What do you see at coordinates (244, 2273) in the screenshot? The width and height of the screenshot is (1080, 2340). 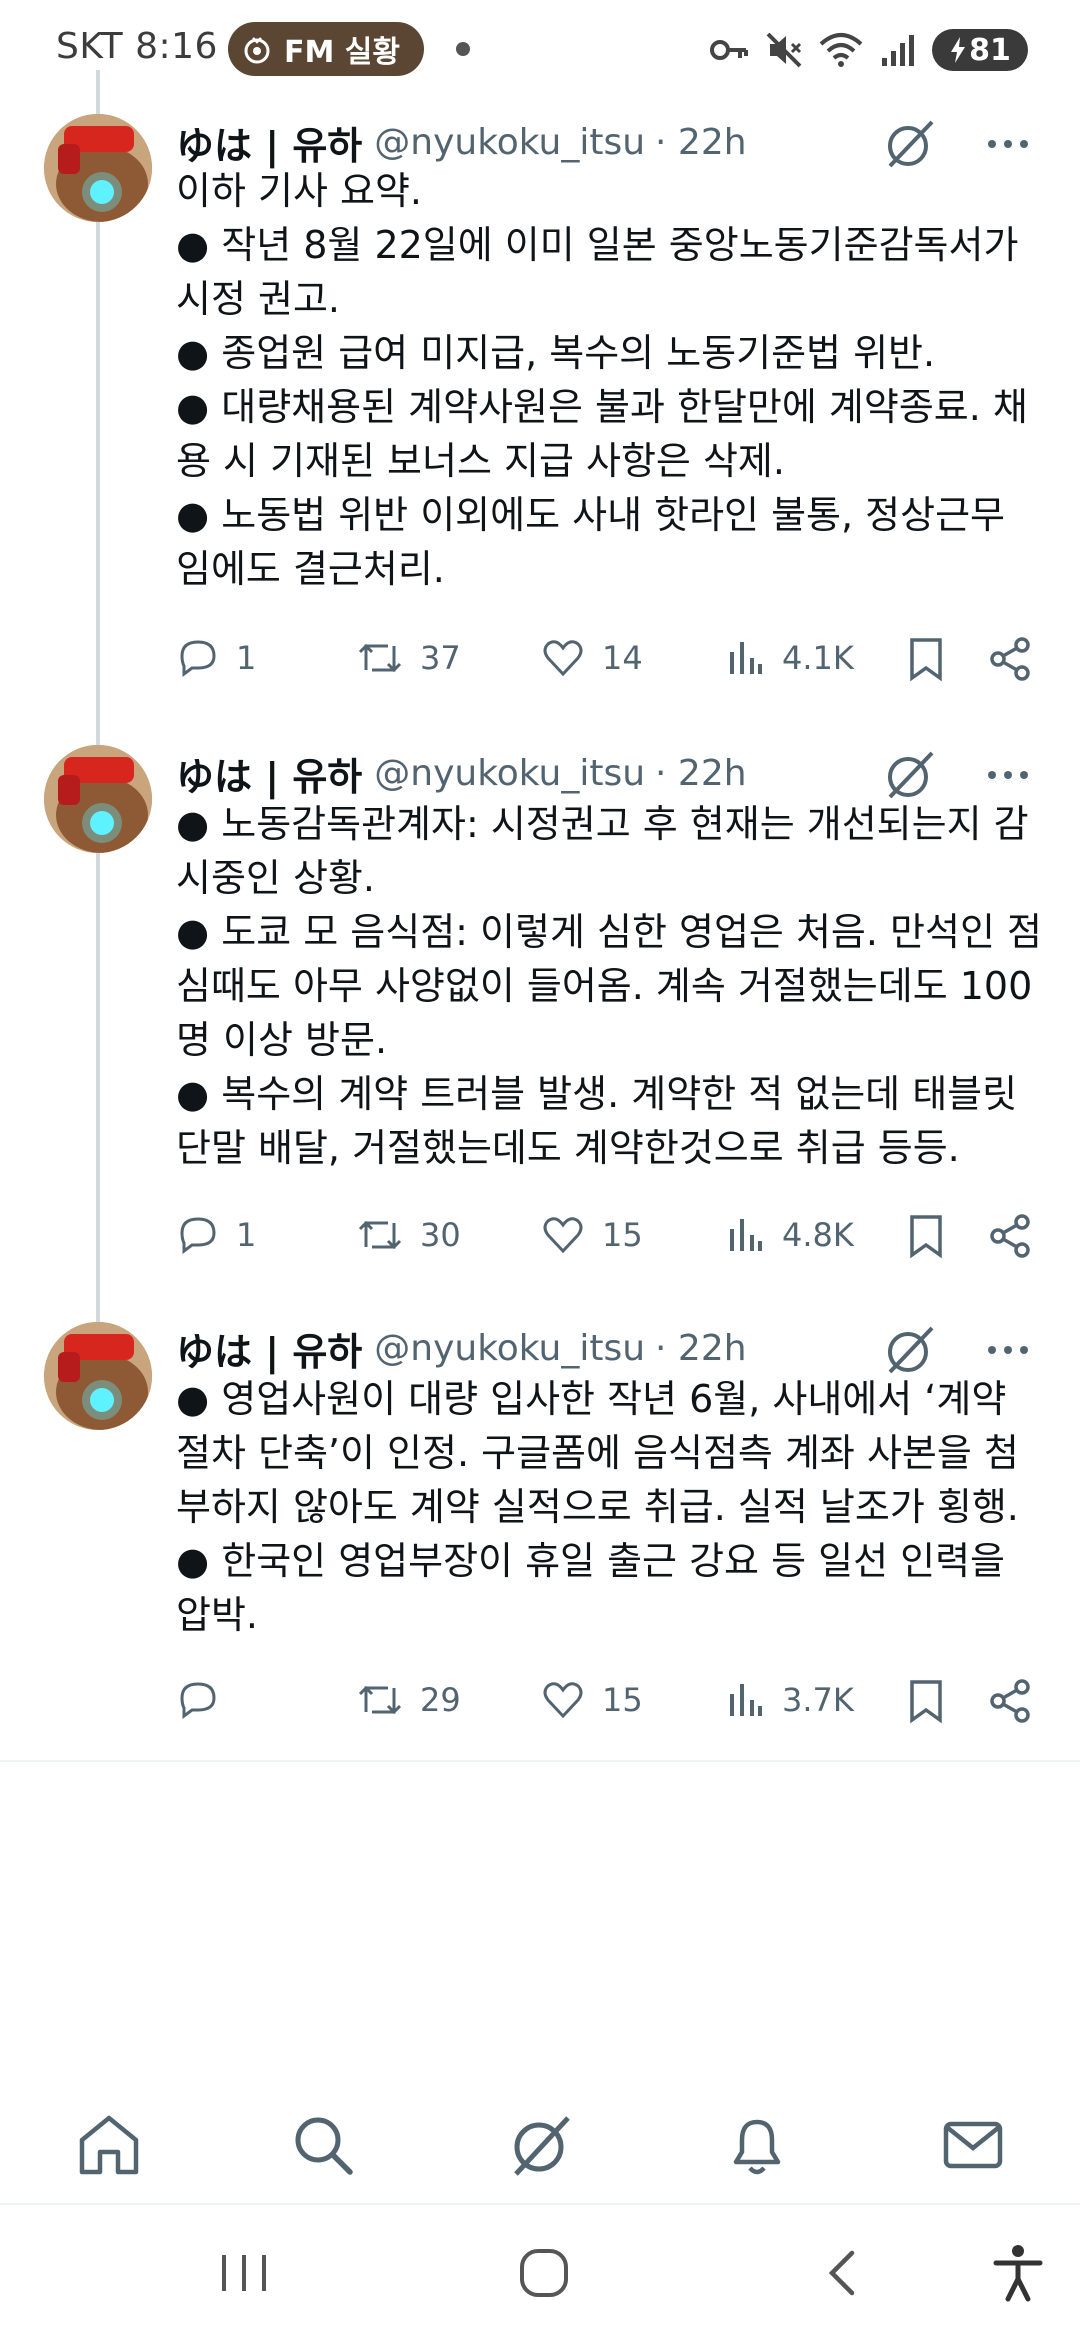 I see `recents-icon` at bounding box center [244, 2273].